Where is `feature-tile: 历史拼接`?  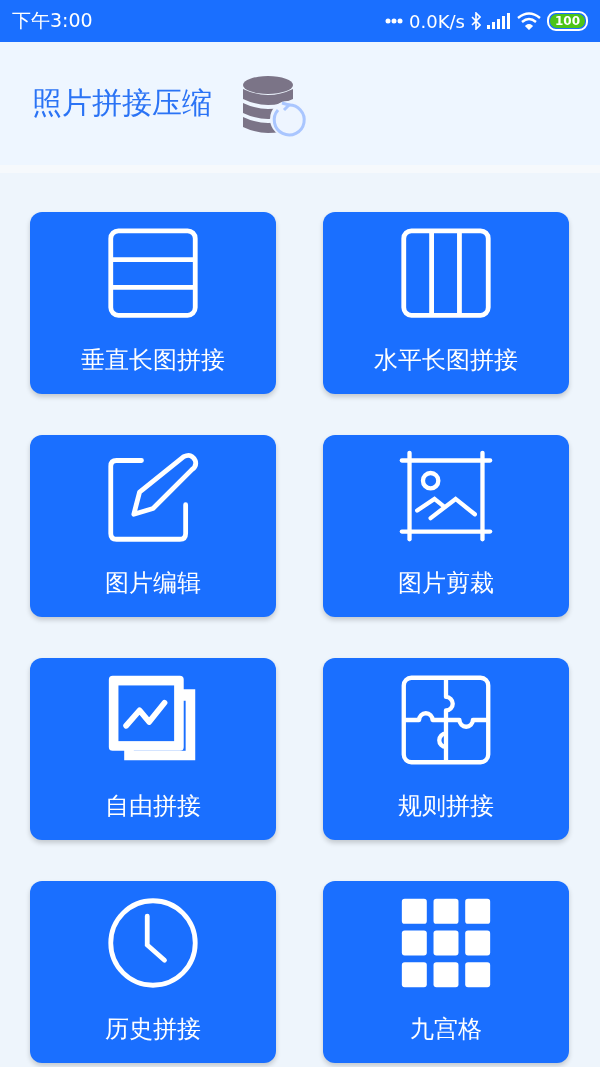
feature-tile: 历史拼接 is located at coordinates (153, 972).